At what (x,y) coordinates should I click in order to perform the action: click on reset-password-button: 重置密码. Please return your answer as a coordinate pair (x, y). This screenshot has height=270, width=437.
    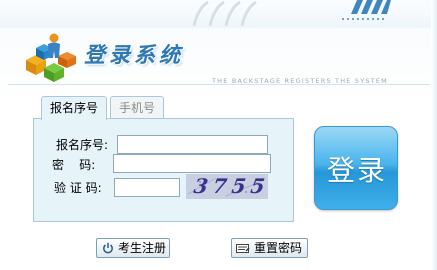
    Looking at the image, I should click on (269, 248).